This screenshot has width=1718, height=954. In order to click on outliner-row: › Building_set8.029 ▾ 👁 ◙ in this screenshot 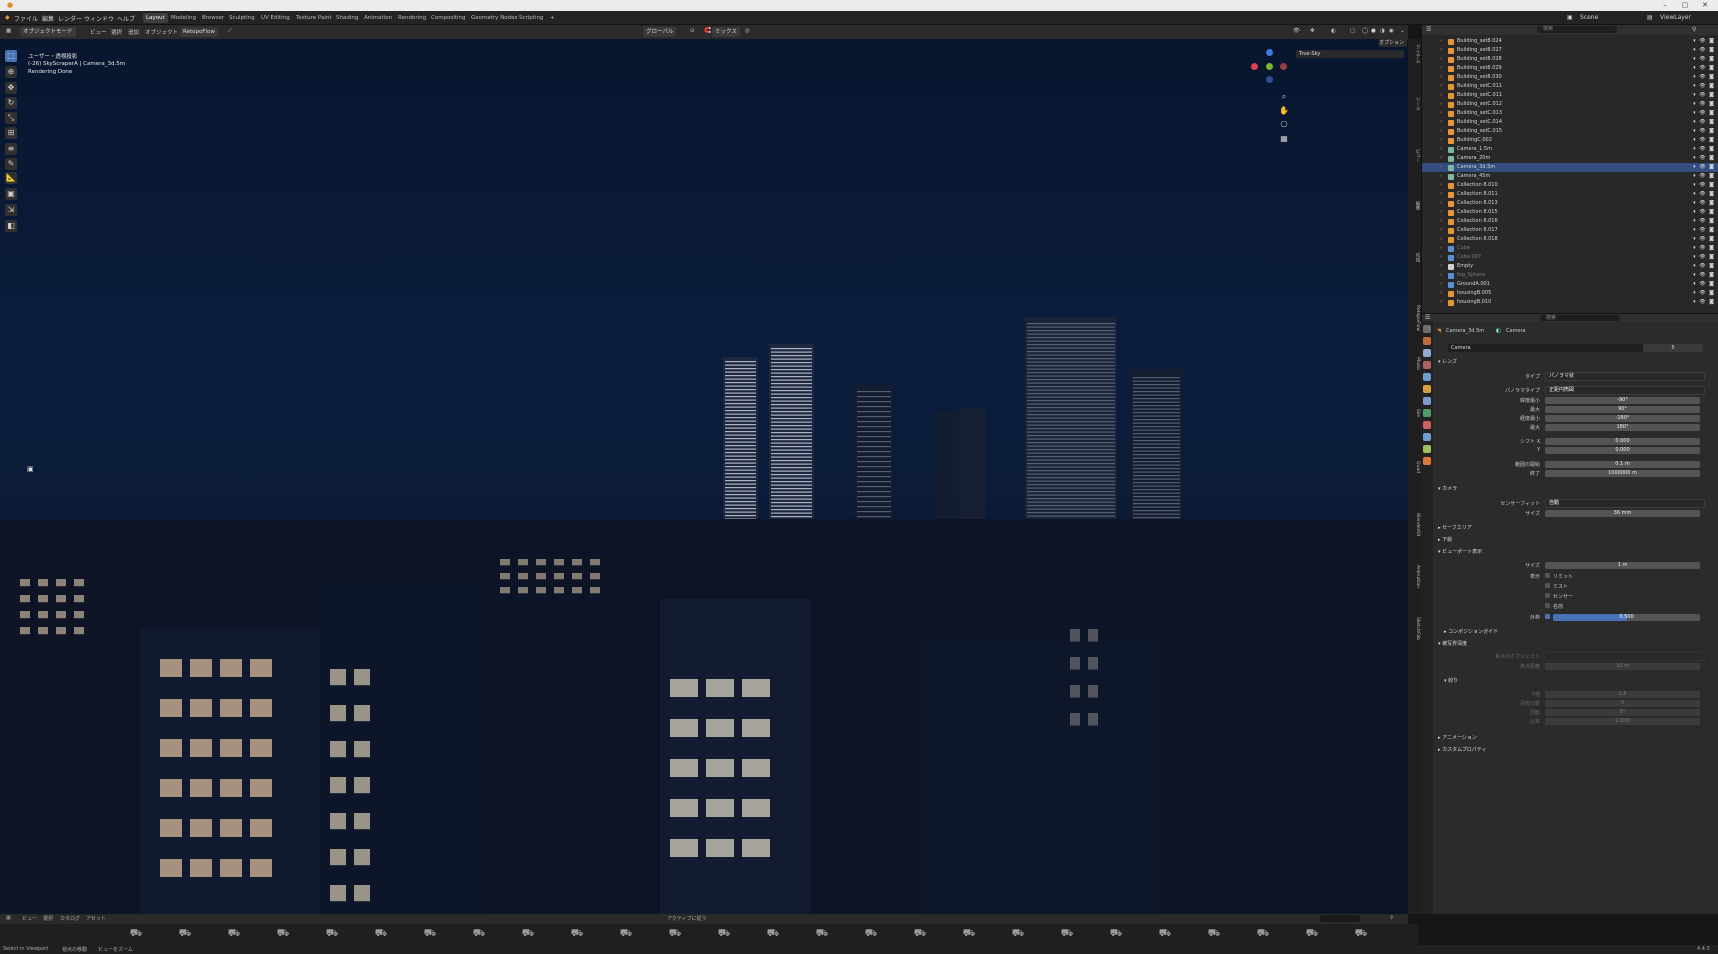, I will do `click(1570, 68)`.